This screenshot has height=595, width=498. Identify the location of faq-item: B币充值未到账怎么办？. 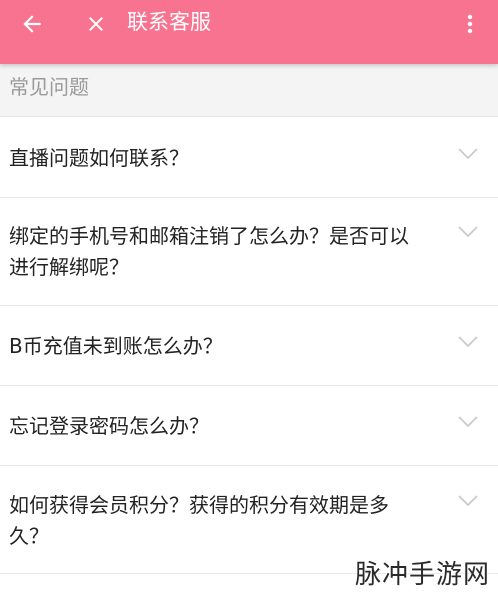
(249, 346).